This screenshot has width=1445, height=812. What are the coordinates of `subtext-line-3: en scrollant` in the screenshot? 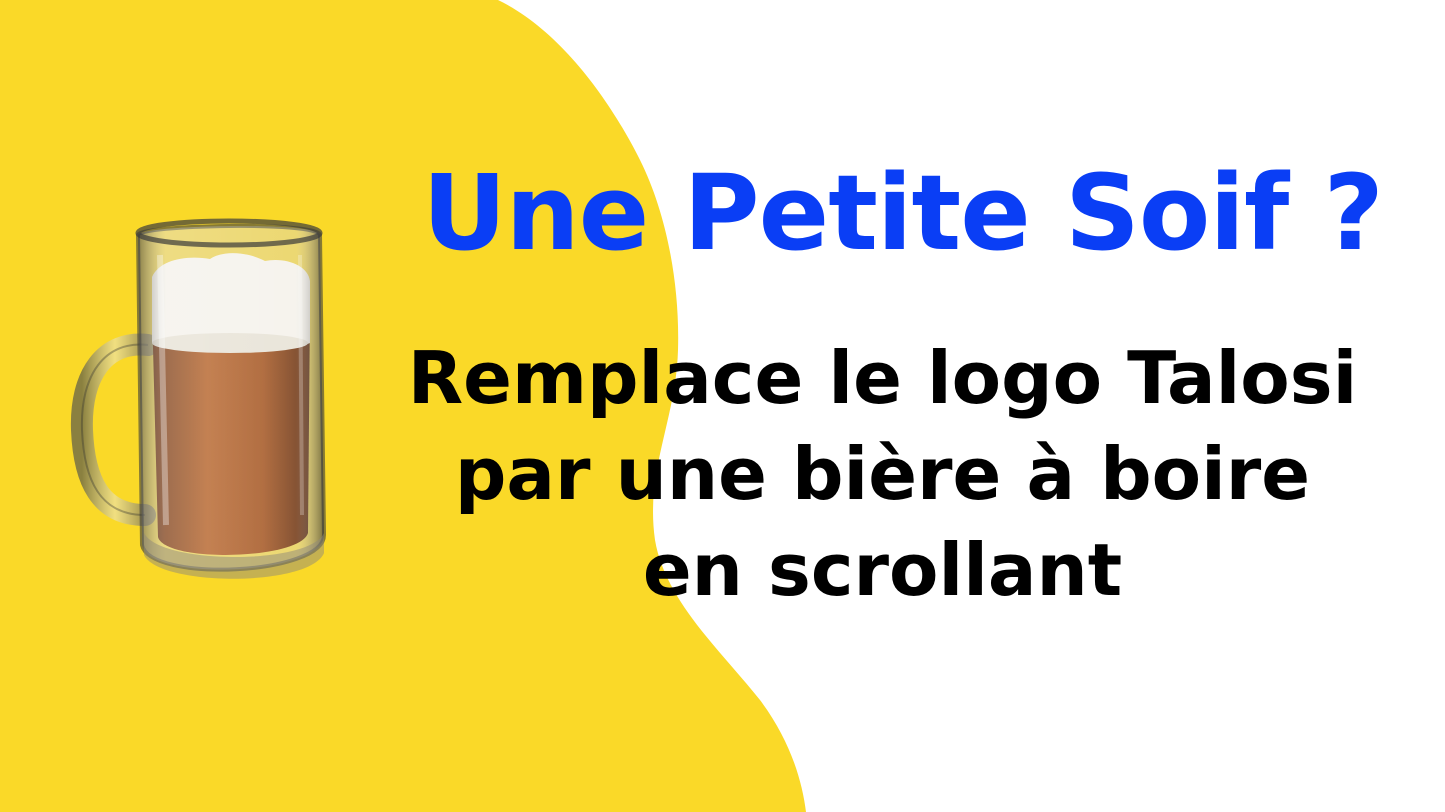 It's located at (882, 570).